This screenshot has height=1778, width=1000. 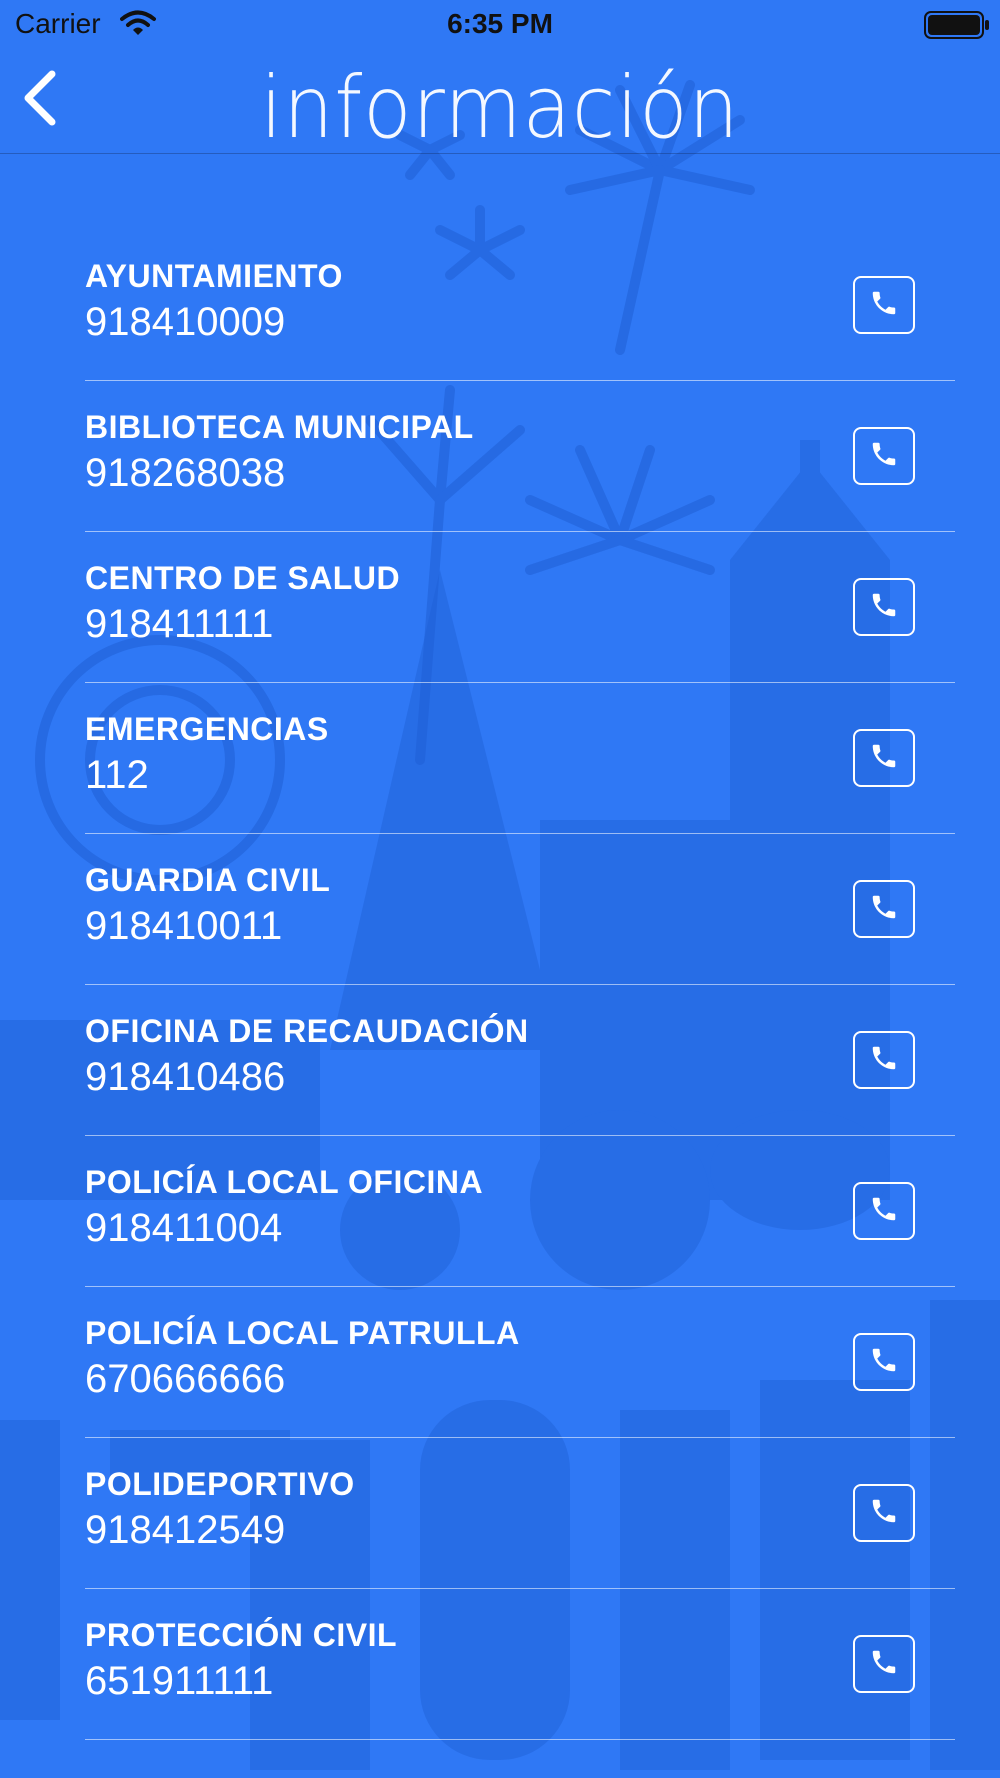 I want to click on status-time: 6:35 PM, so click(x=500, y=23).